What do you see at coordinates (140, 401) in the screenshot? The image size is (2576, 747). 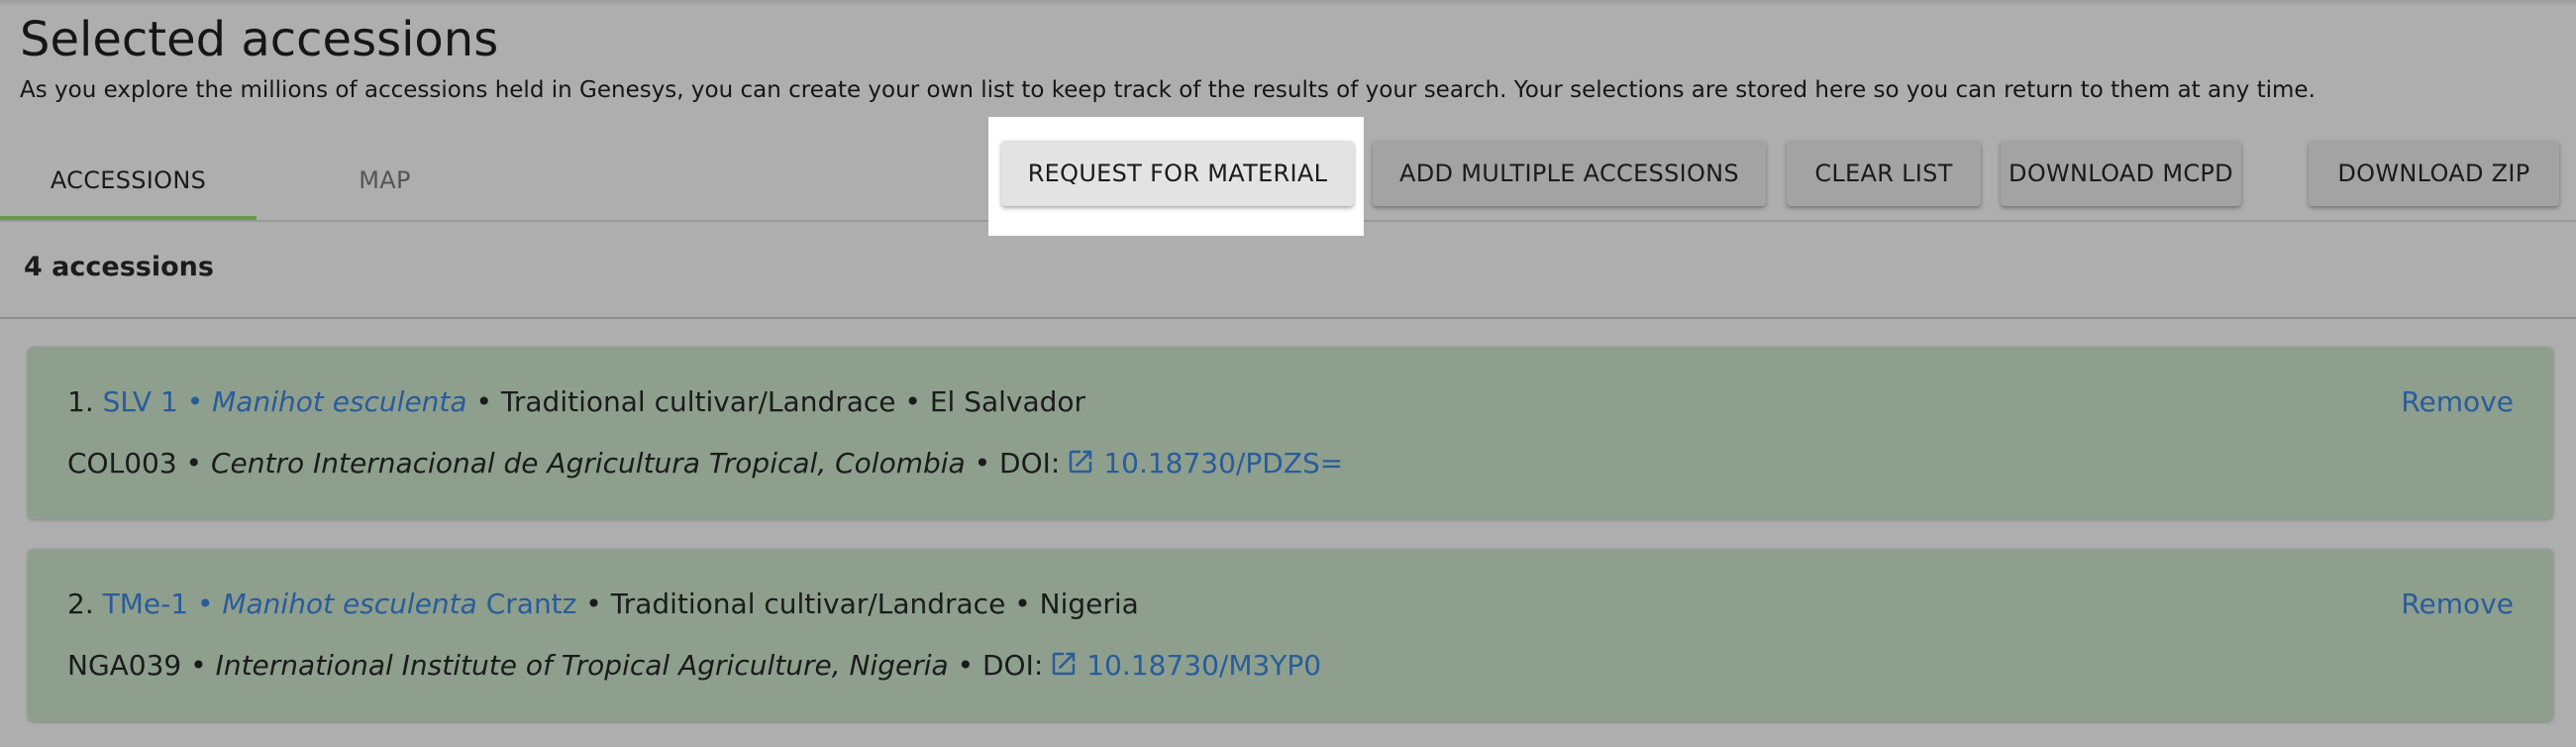 I see `accession-id: SLV 1` at bounding box center [140, 401].